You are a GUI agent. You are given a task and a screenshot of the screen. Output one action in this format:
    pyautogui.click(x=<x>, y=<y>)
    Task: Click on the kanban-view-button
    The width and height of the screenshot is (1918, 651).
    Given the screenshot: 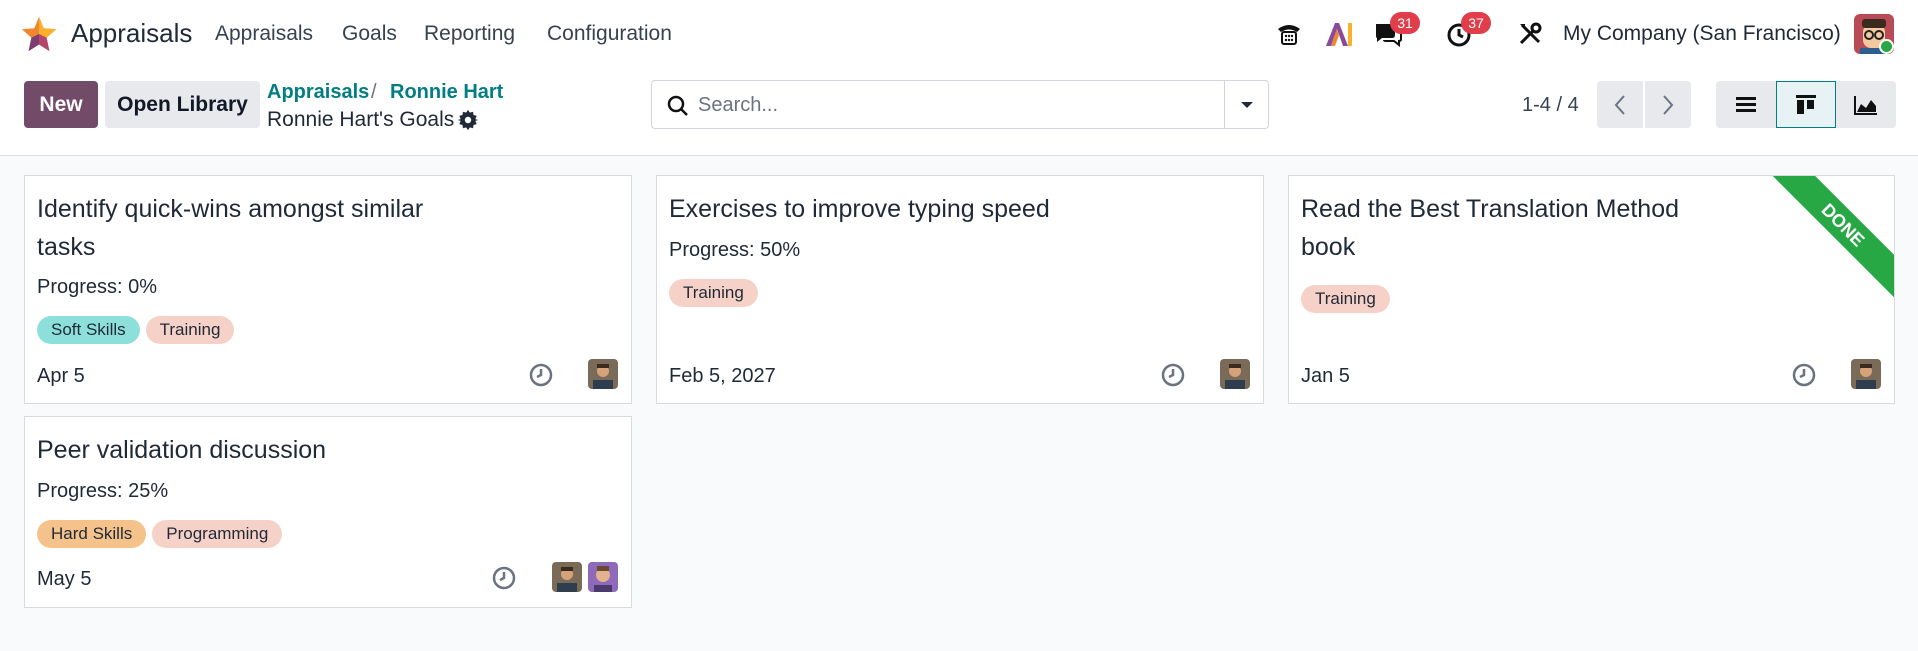 What is the action you would take?
    pyautogui.click(x=1806, y=104)
    